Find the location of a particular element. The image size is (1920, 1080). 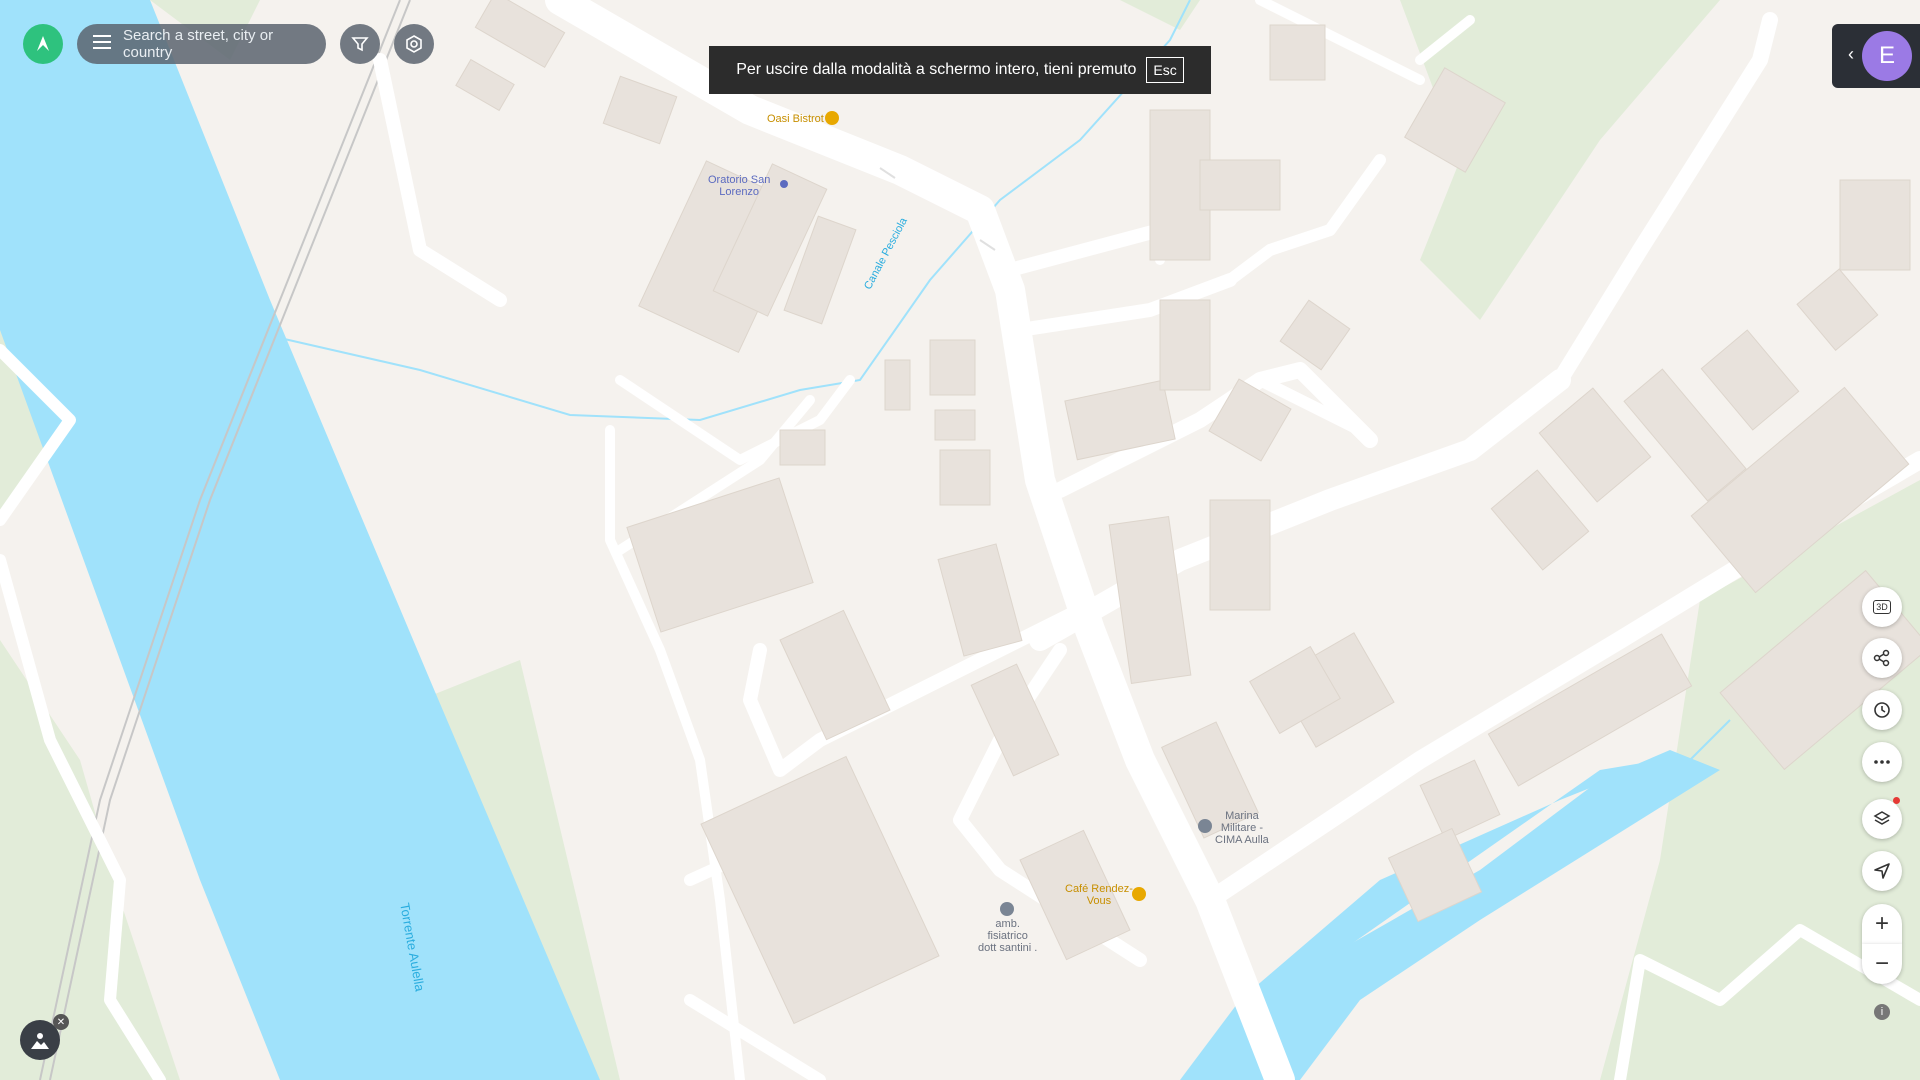

poi-label-marina: Marina Militare - CIMA Aulla is located at coordinates (1242, 828).